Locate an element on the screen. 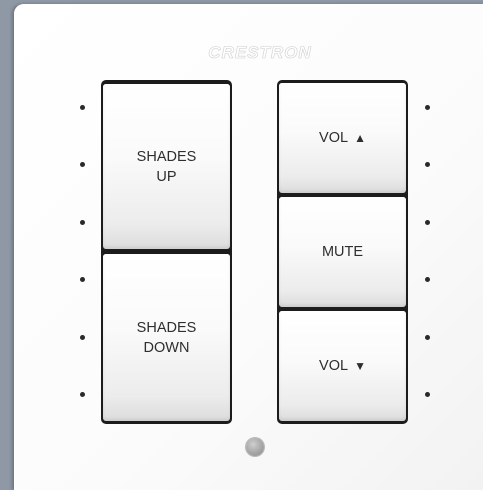  shades-up-button: SHADES UP is located at coordinates (166, 166).